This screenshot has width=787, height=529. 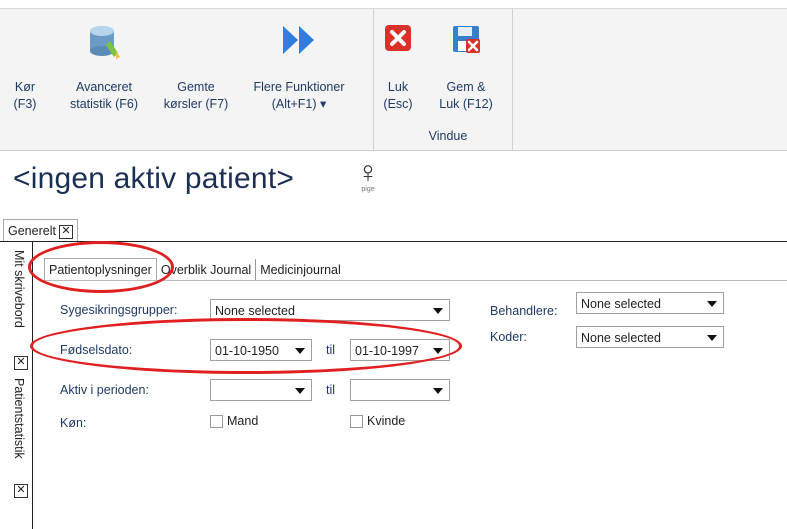 I want to click on gender-label: Køn:, so click(x=73, y=423).